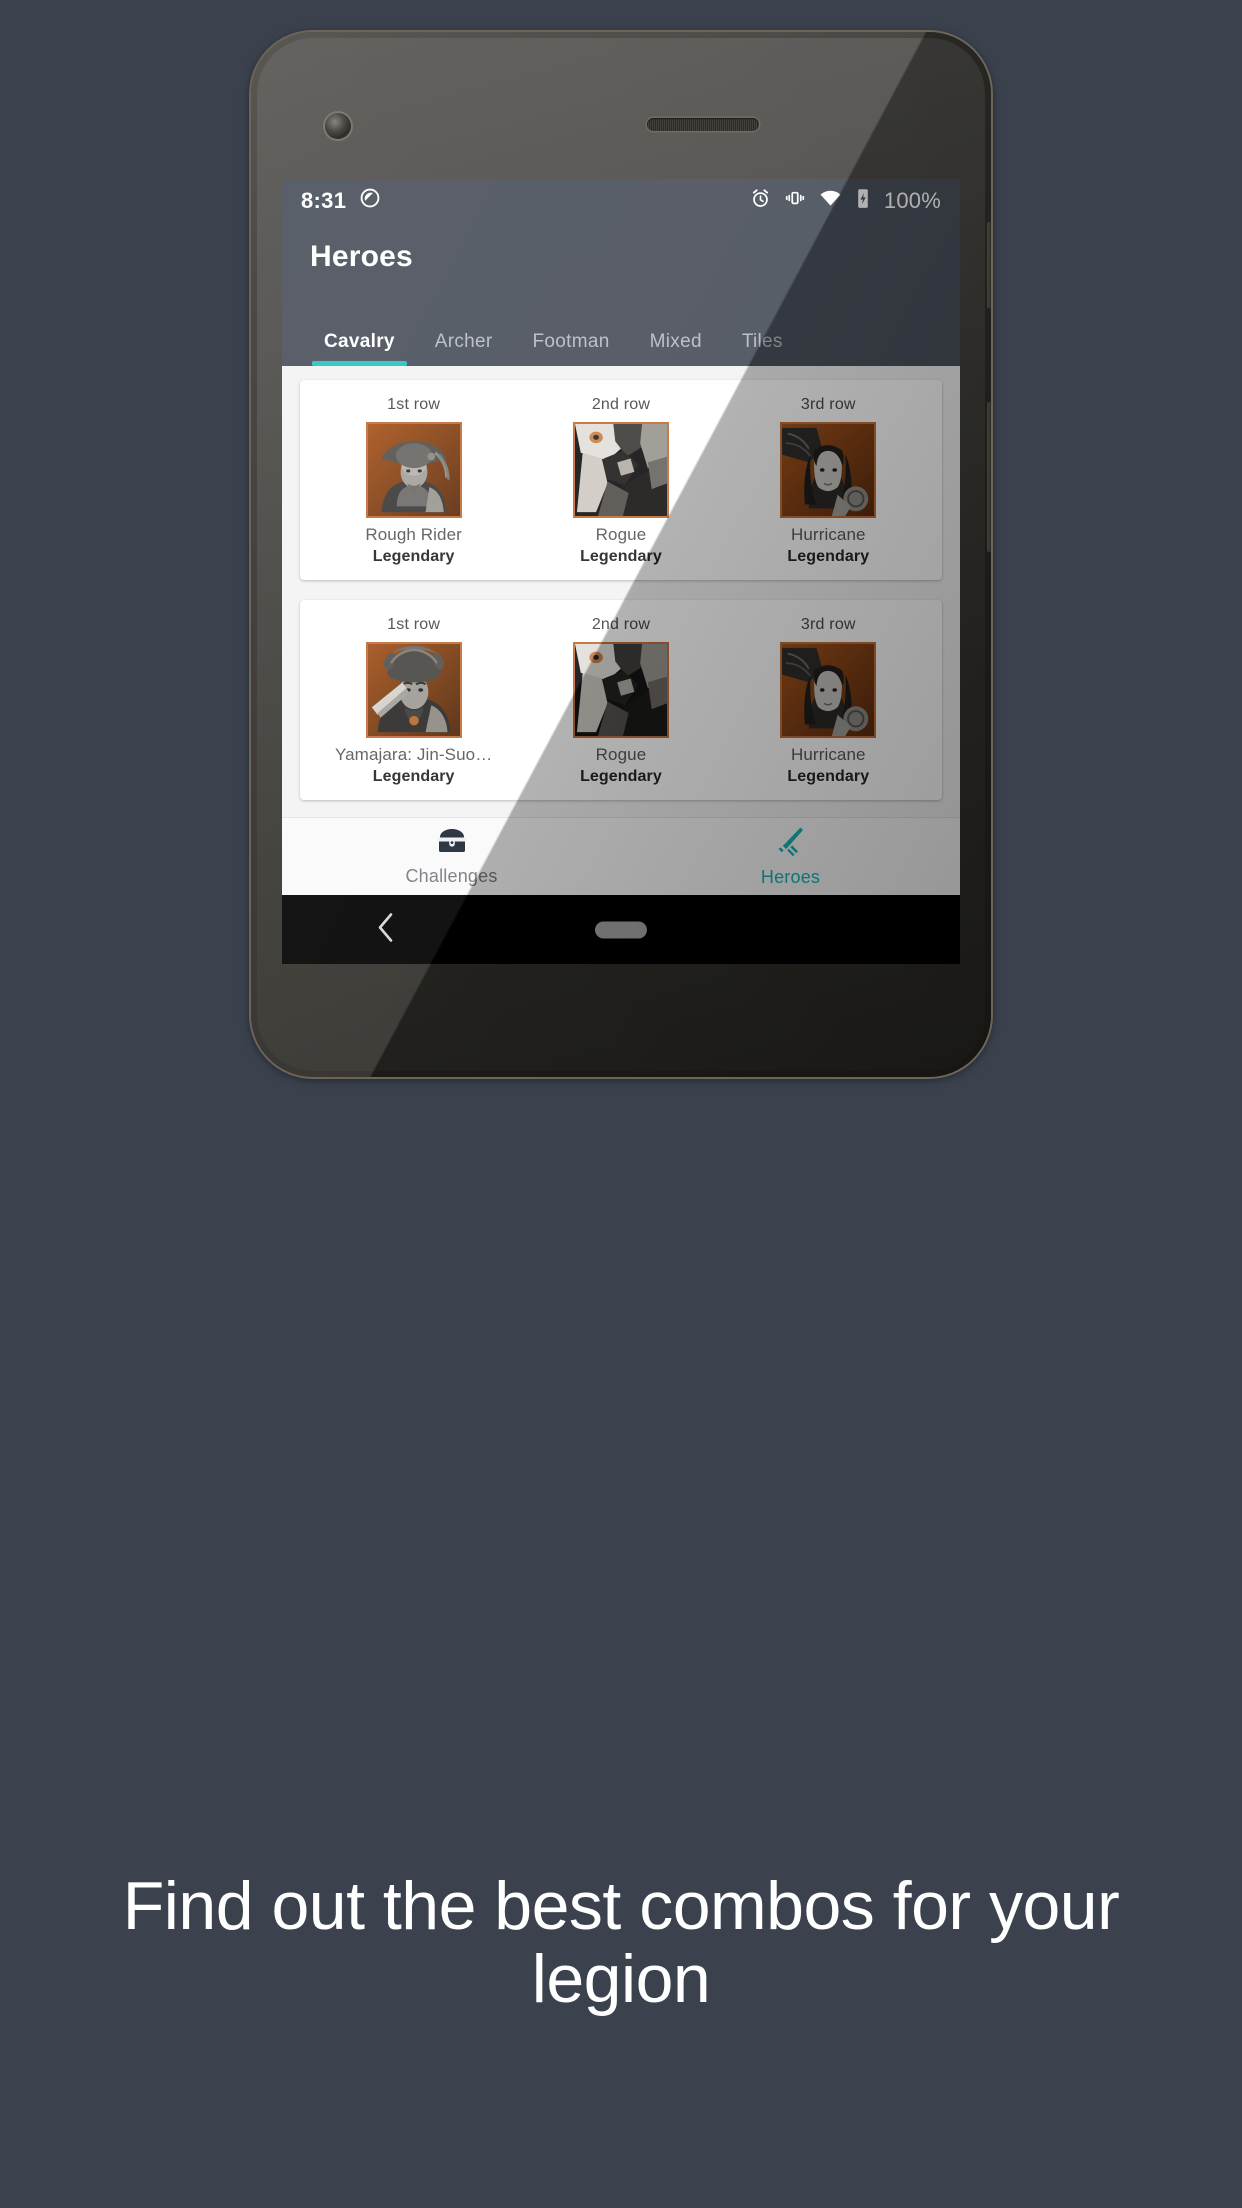 The height and width of the screenshot is (2208, 1242). I want to click on treasure-chest-icon, so click(452, 843).